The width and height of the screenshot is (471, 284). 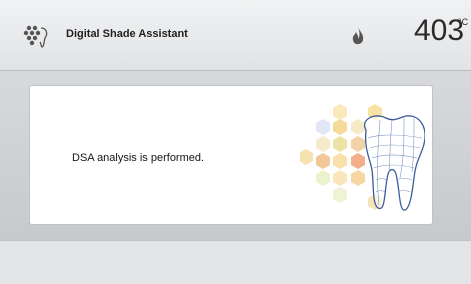 What do you see at coordinates (362, 157) in the screenshot?
I see `tooth-shade-illustration` at bounding box center [362, 157].